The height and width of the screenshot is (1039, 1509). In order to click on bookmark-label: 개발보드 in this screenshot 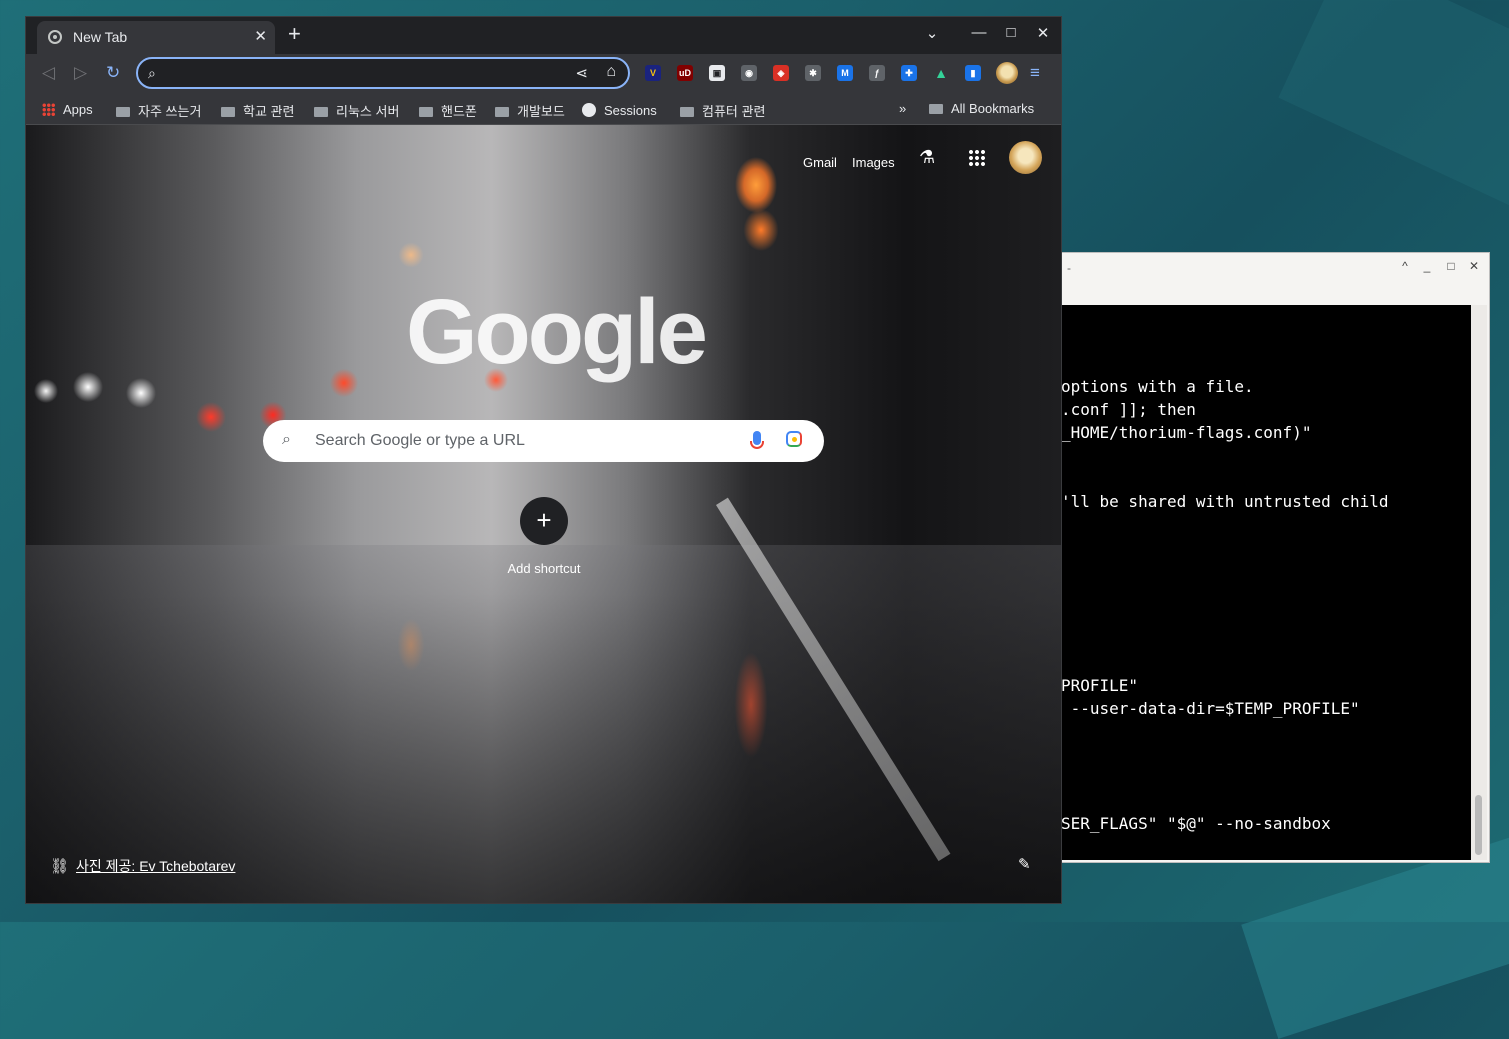, I will do `click(541, 111)`.